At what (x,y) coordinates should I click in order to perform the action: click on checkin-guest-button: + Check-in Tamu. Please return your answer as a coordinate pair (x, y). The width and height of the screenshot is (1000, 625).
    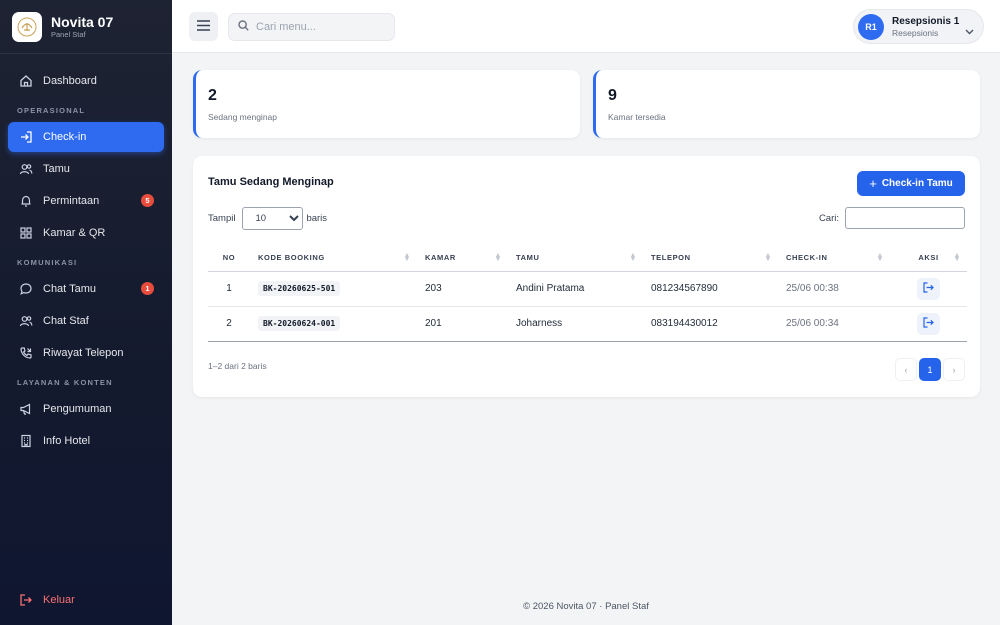
    Looking at the image, I should click on (911, 183).